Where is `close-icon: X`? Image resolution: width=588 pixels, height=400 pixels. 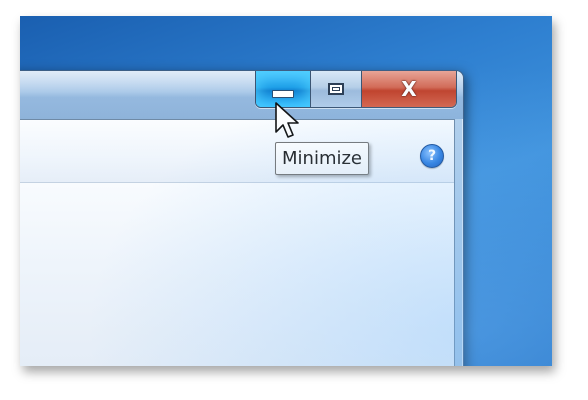
close-icon: X is located at coordinates (409, 89).